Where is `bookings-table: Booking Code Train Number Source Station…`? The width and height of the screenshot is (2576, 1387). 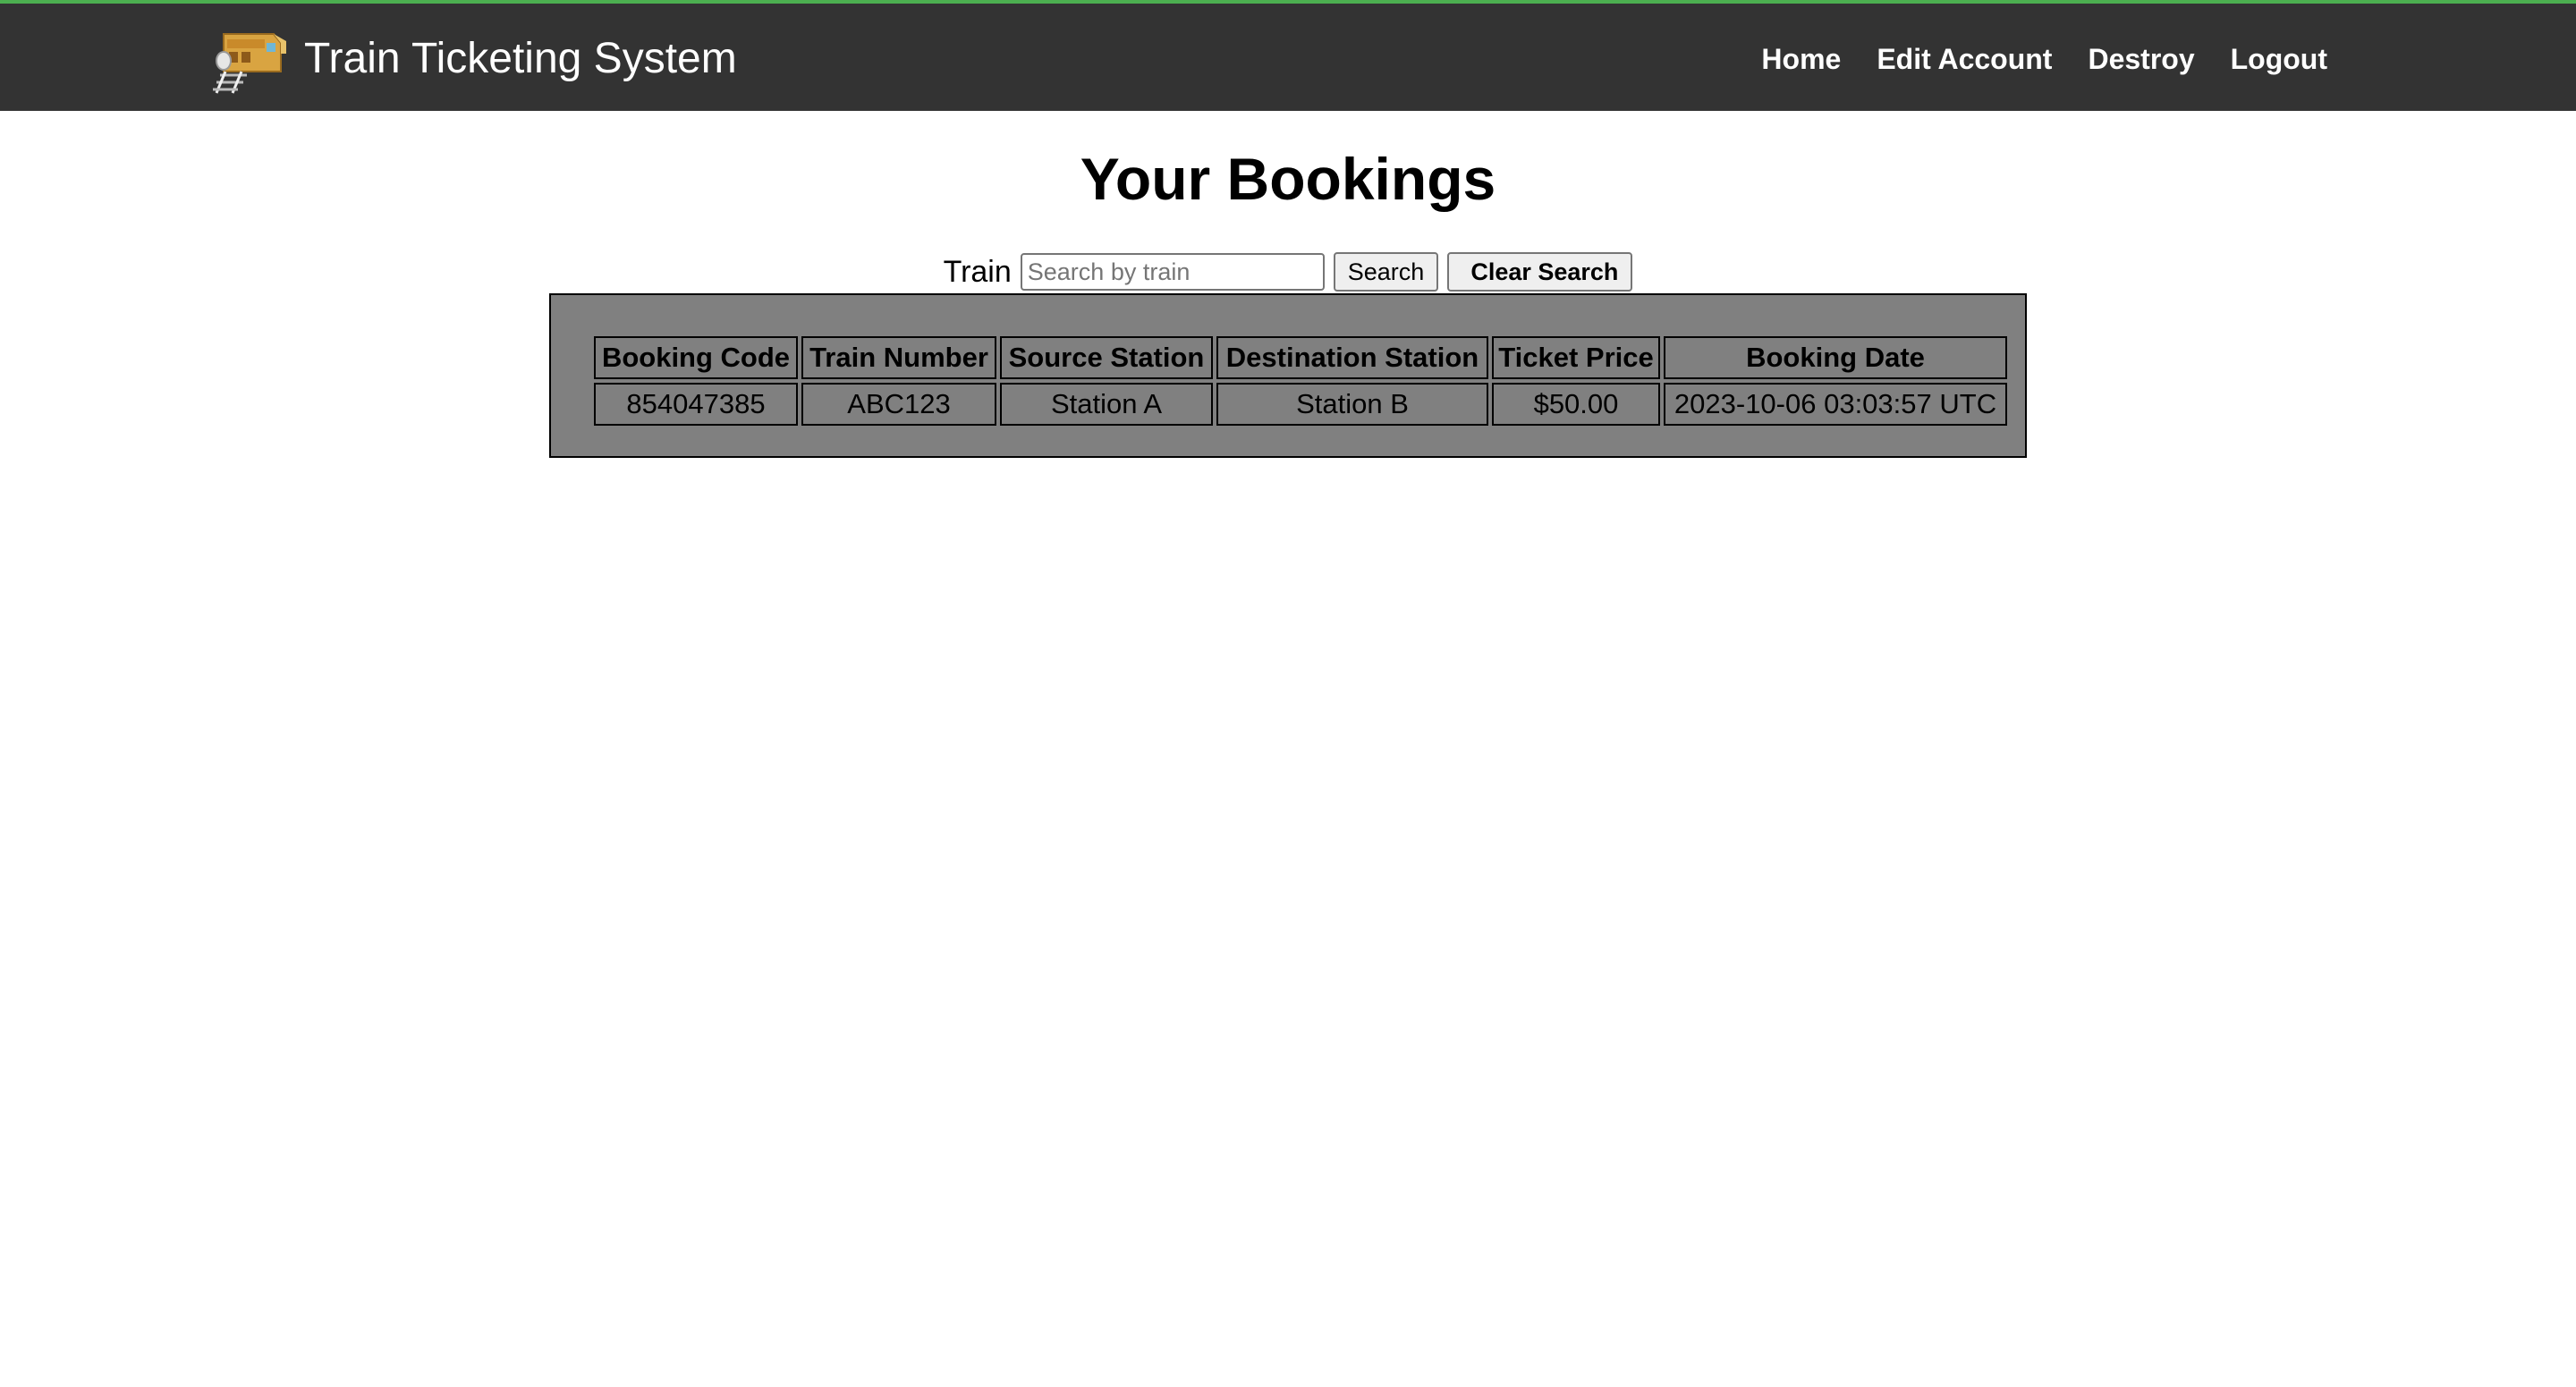 bookings-table: Booking Code Train Number Source Station… is located at coordinates (1300, 381).